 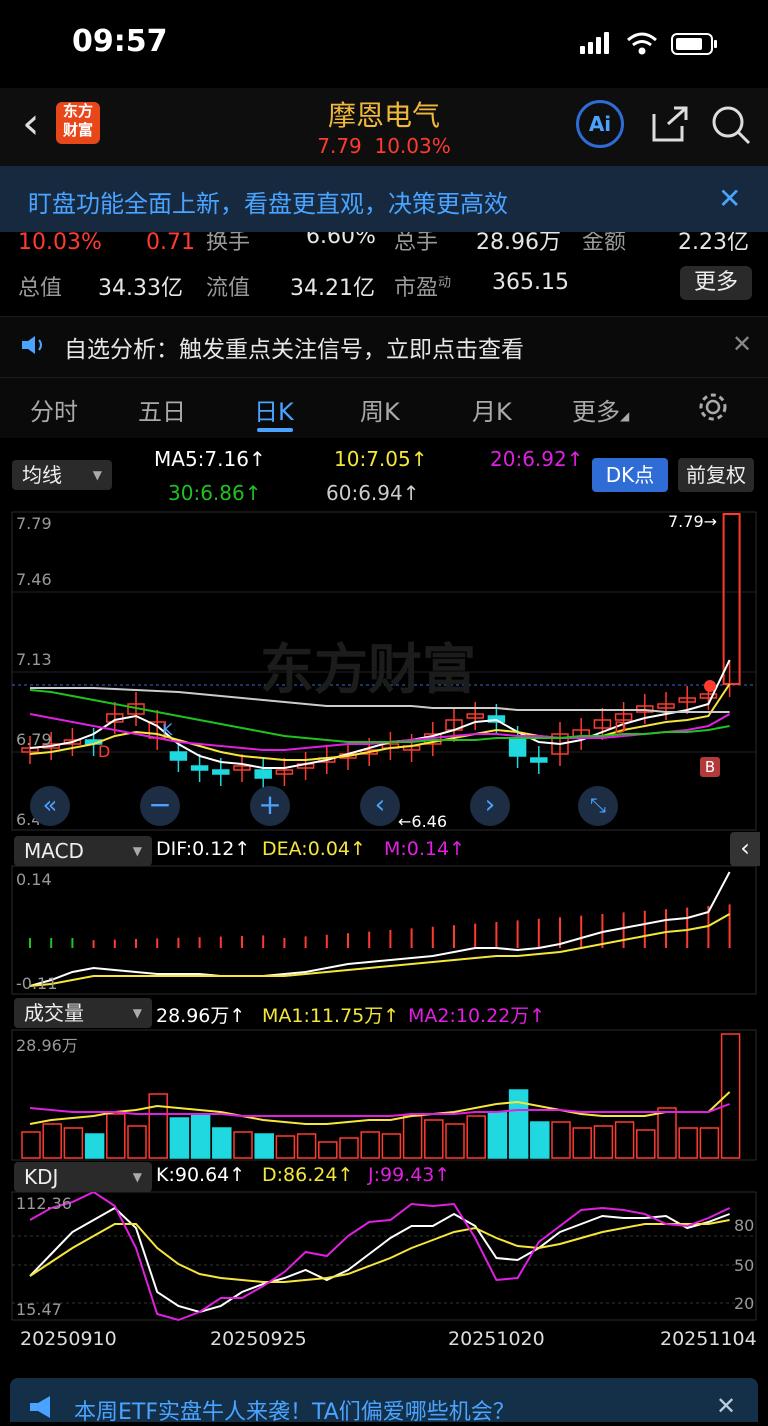 What do you see at coordinates (60, 243) in the screenshot?
I see `quote-change-pct: 10.03%` at bounding box center [60, 243].